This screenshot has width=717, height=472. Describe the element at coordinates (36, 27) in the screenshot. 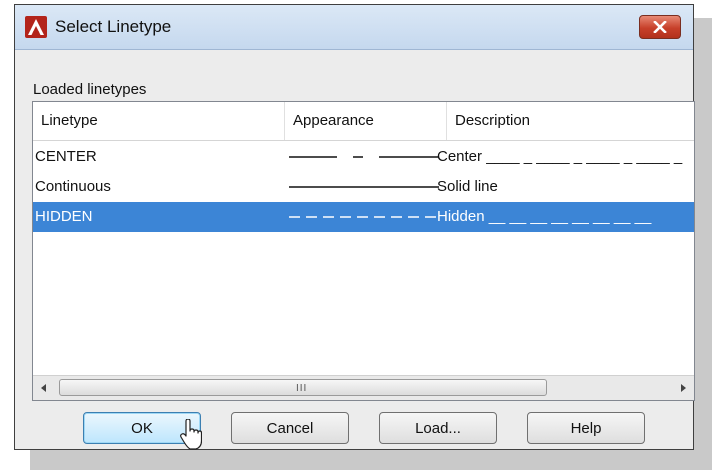

I see `autocad-app-icon` at that location.